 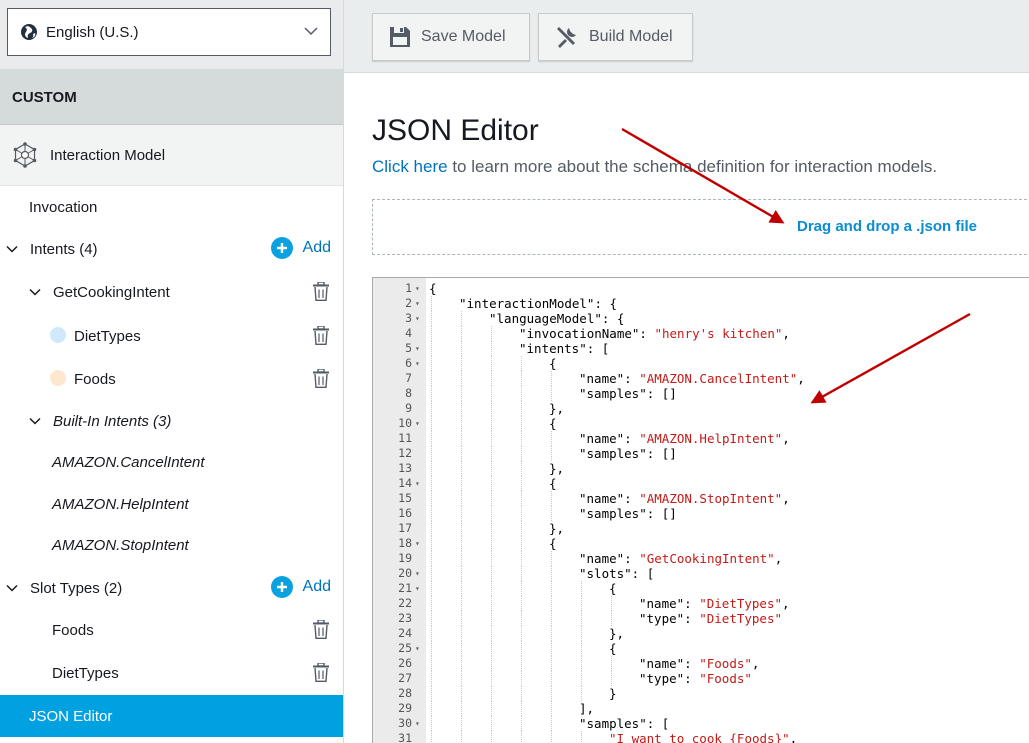 I want to click on line-number: 10, so click(x=405, y=423).